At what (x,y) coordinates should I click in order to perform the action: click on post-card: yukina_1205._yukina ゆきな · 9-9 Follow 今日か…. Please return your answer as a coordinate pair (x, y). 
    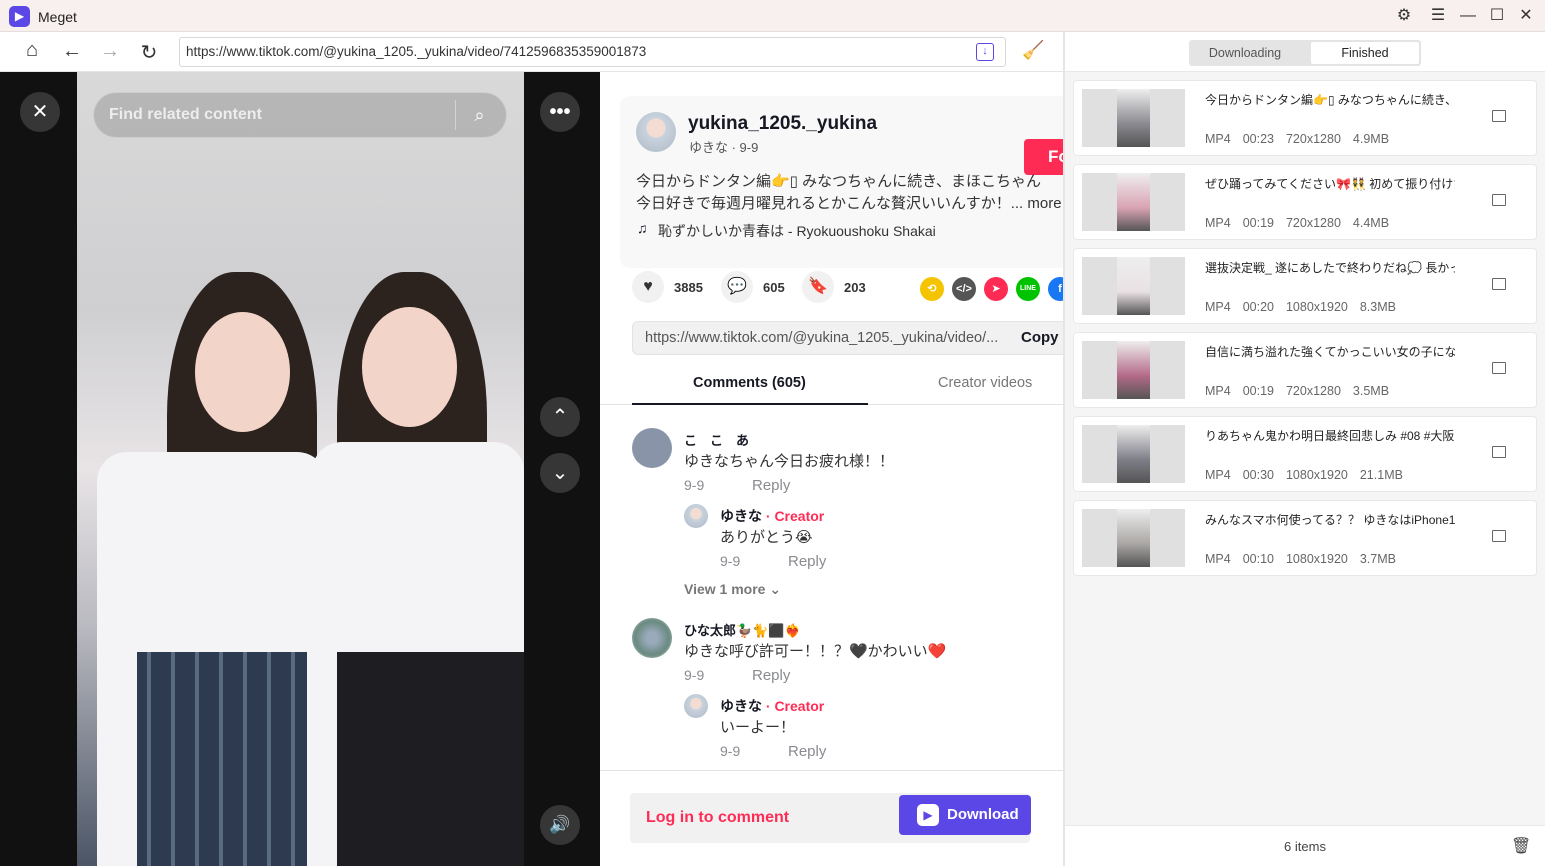
    Looking at the image, I should click on (841, 182).